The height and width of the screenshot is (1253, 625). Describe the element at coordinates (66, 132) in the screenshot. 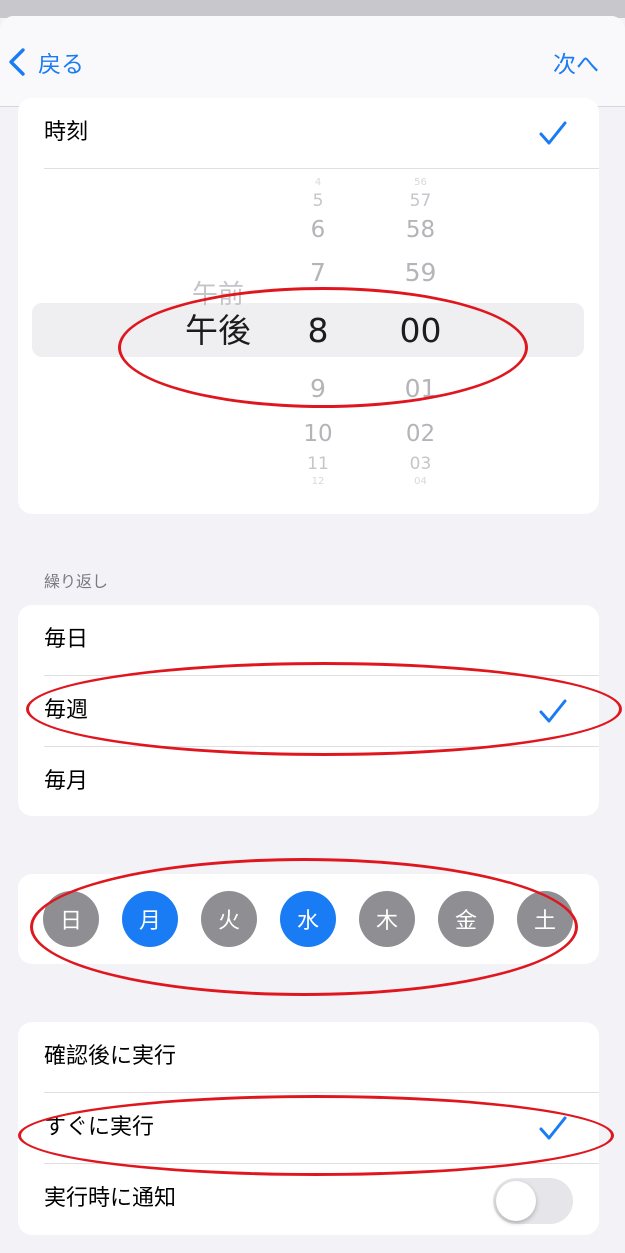

I see `time-row-label: 時刻` at that location.